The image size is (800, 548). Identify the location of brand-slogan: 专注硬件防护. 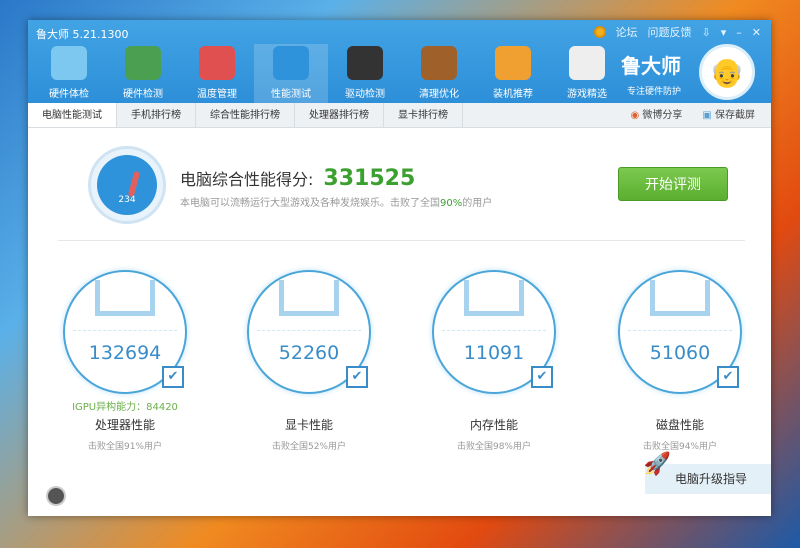
(653, 92).